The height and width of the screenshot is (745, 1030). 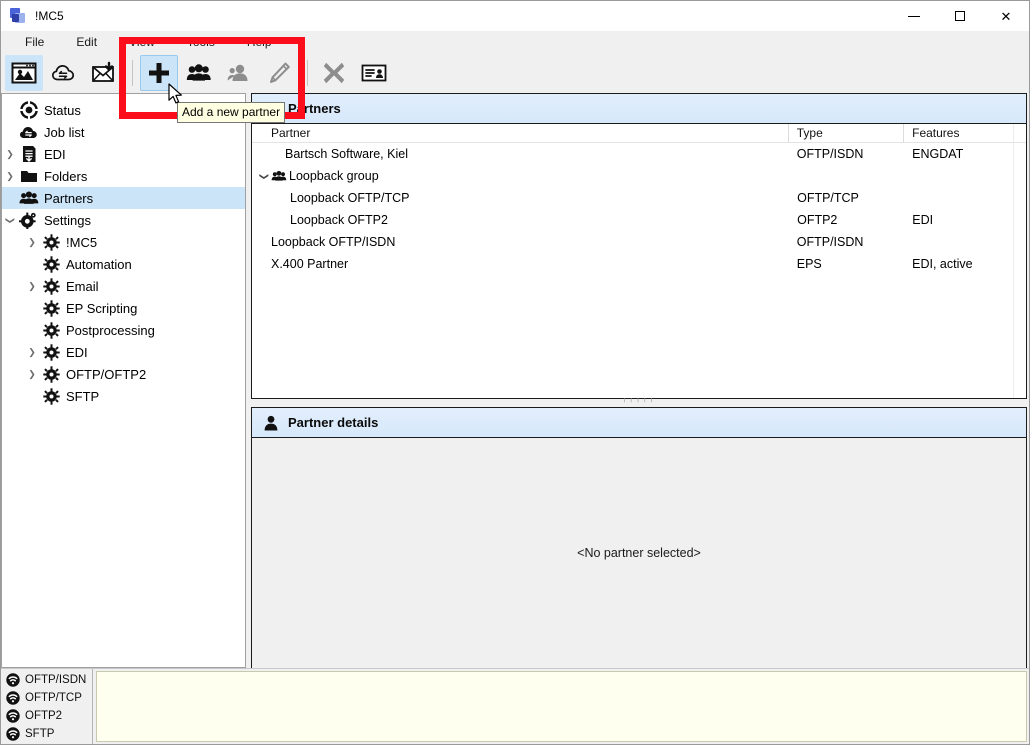 I want to click on sidebar-item-ep-scripting: EP Scripting, so click(x=123, y=308).